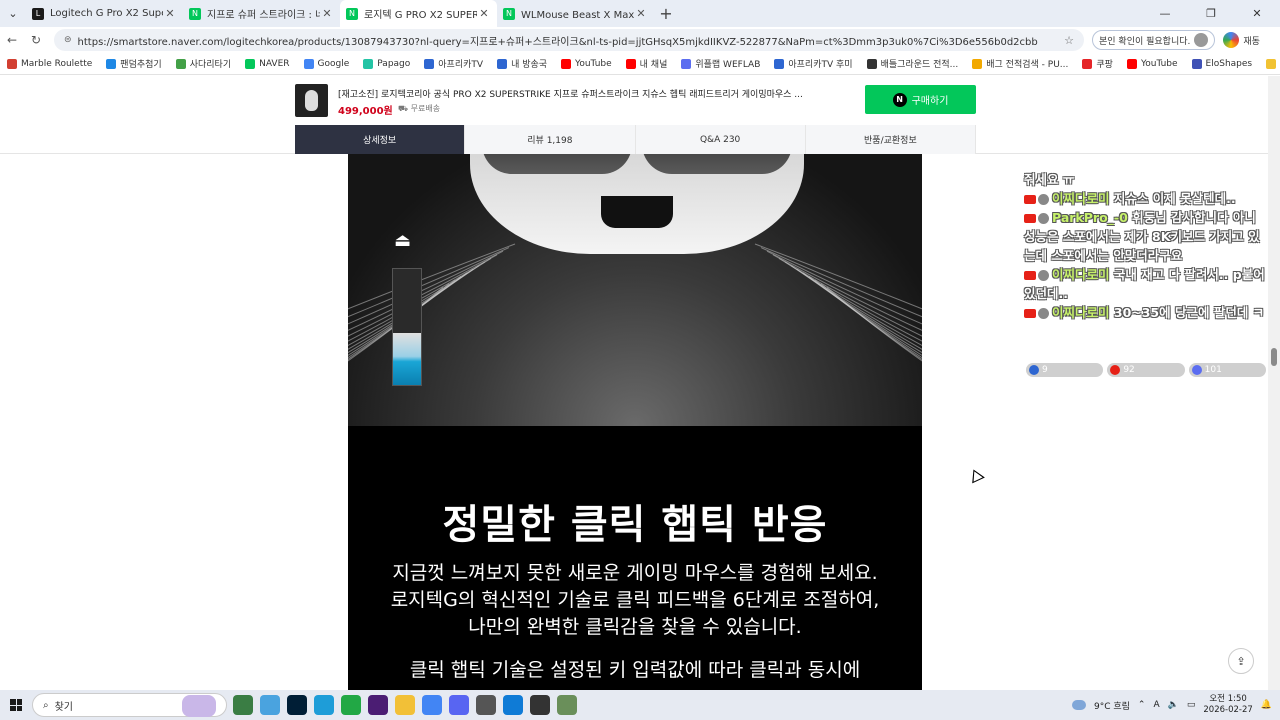 This screenshot has width=1280, height=720. I want to click on weather-icon, so click(1078, 705).